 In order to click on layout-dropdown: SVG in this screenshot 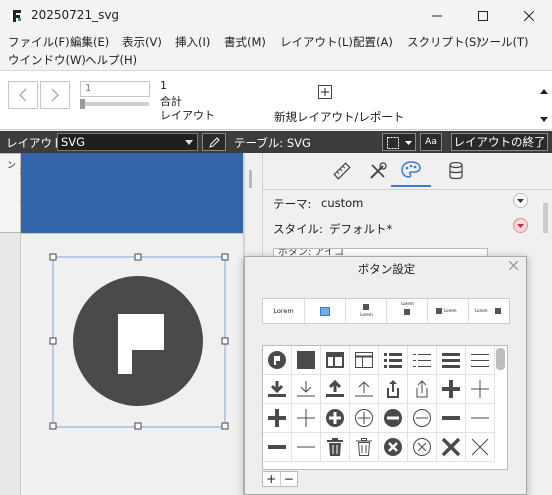, I will do `click(127, 142)`.